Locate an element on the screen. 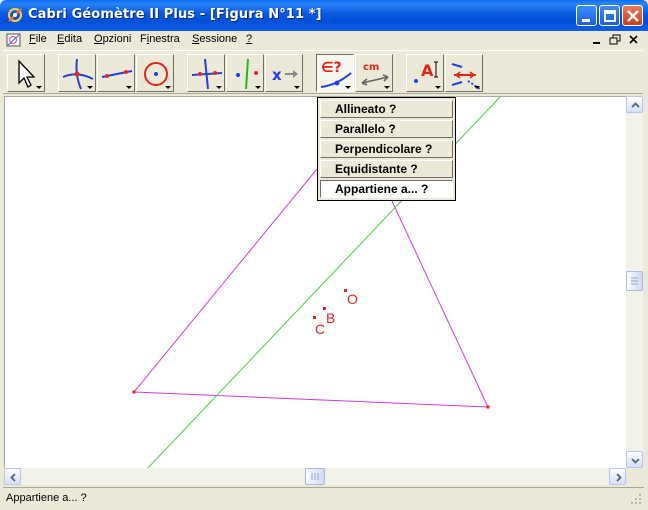  scroll-right-button is located at coordinates (617, 476).